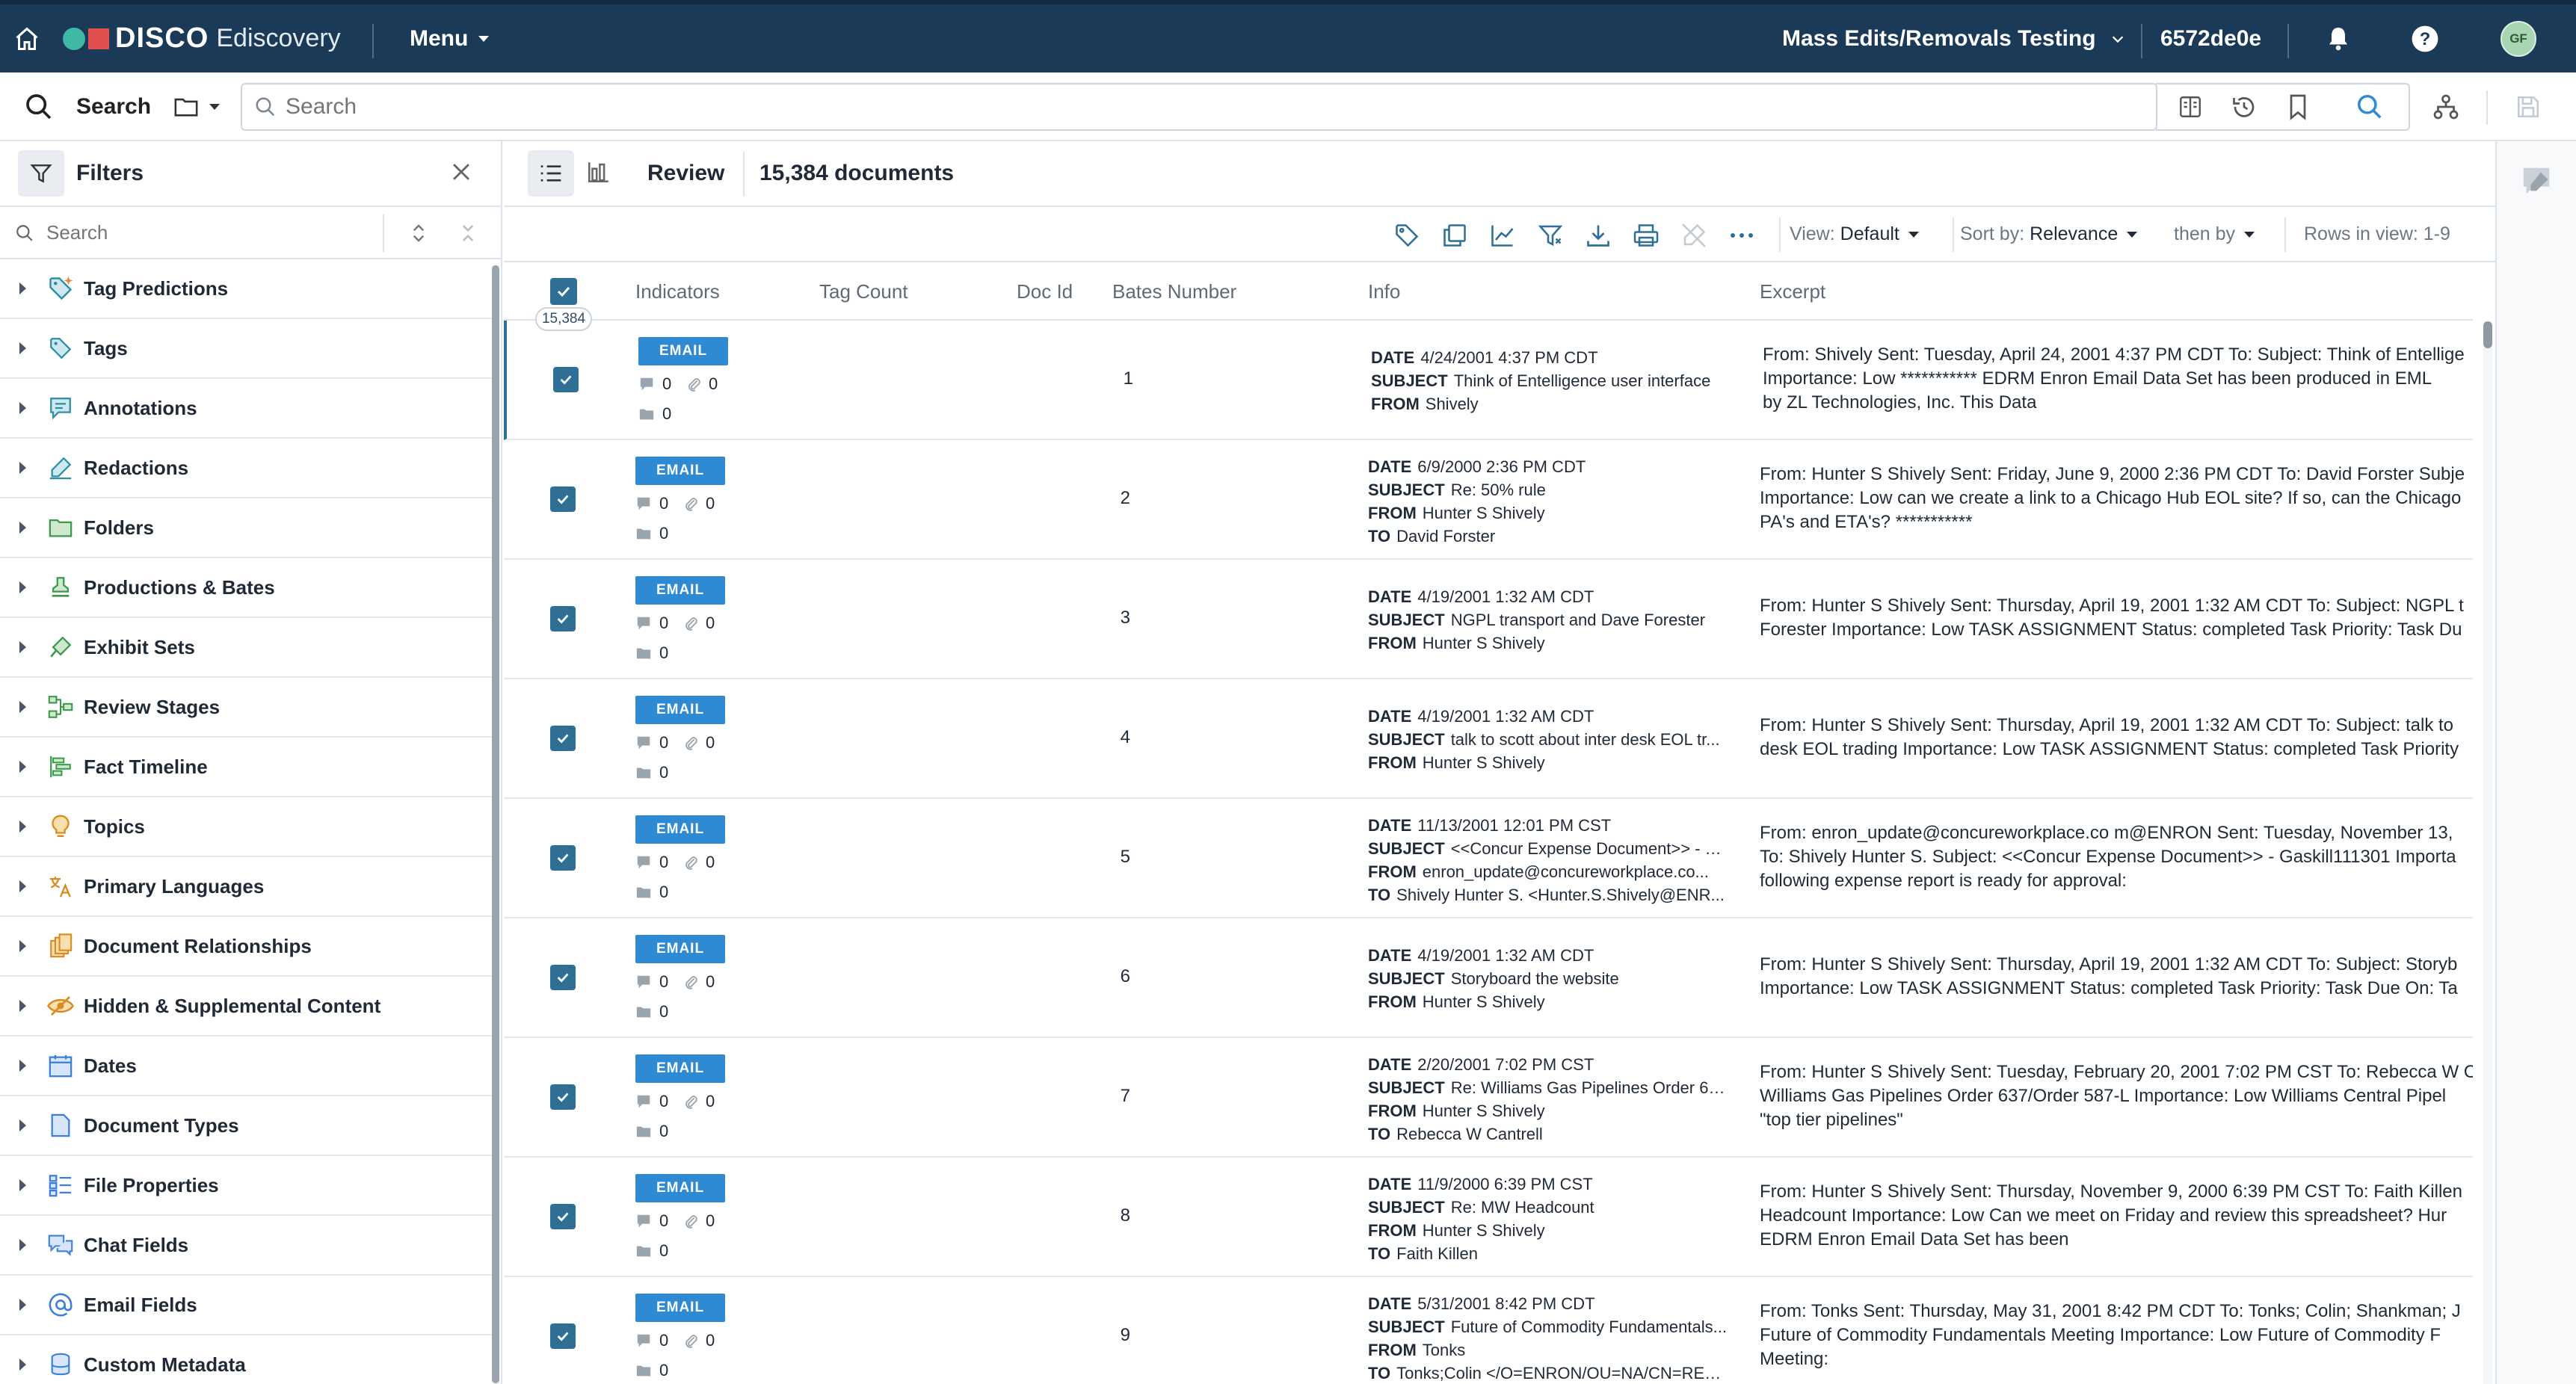  I want to click on filter-item-redactions: Redactions, so click(246, 468).